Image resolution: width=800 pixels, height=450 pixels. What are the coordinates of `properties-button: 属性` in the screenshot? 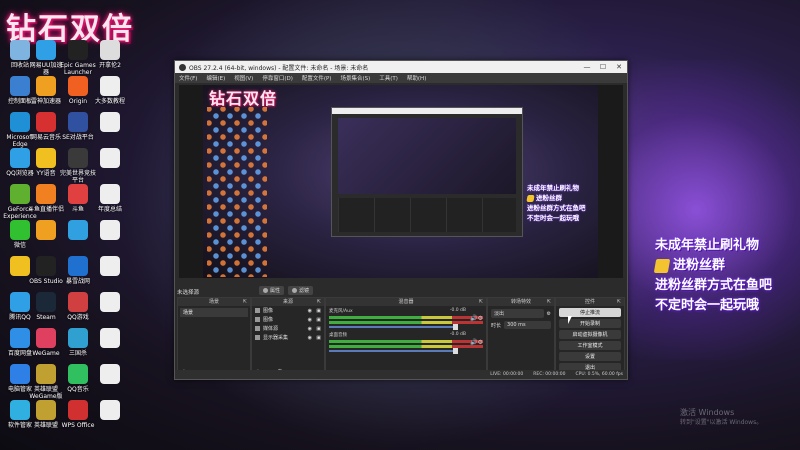 It's located at (272, 290).